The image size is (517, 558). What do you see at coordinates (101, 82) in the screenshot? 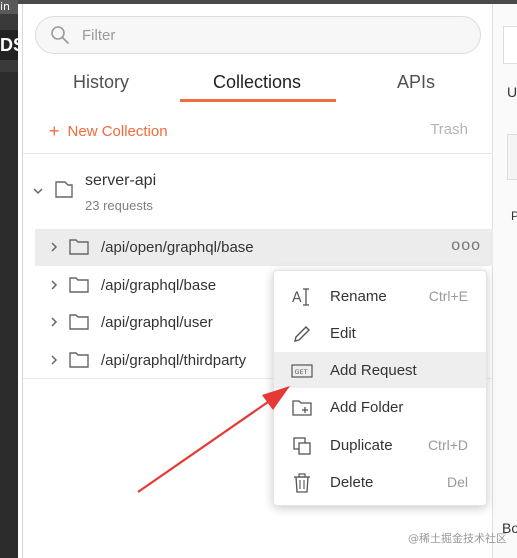
I see `tab-history: History` at bounding box center [101, 82].